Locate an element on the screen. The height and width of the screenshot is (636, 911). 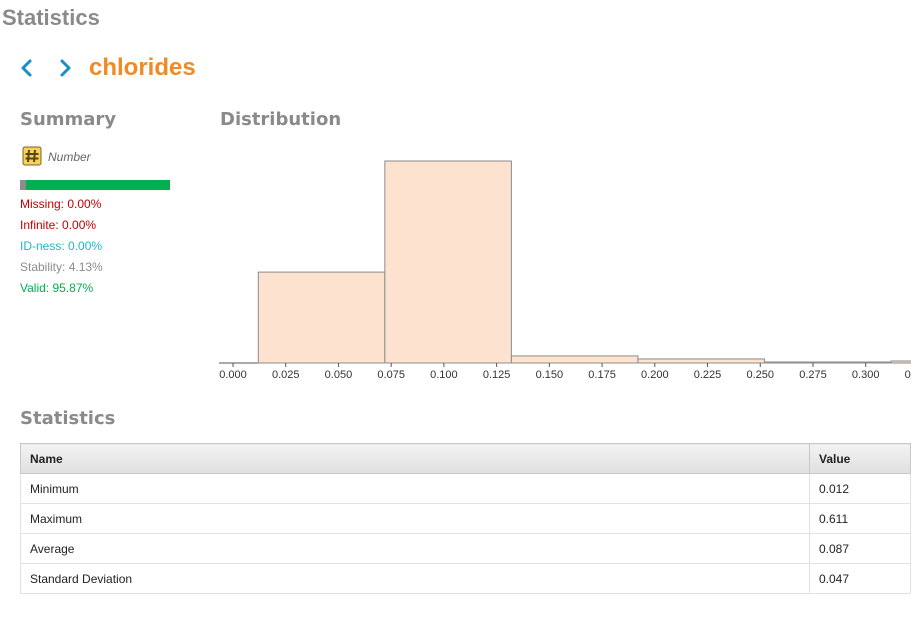
attribute-name: chlorides is located at coordinates (142, 67).